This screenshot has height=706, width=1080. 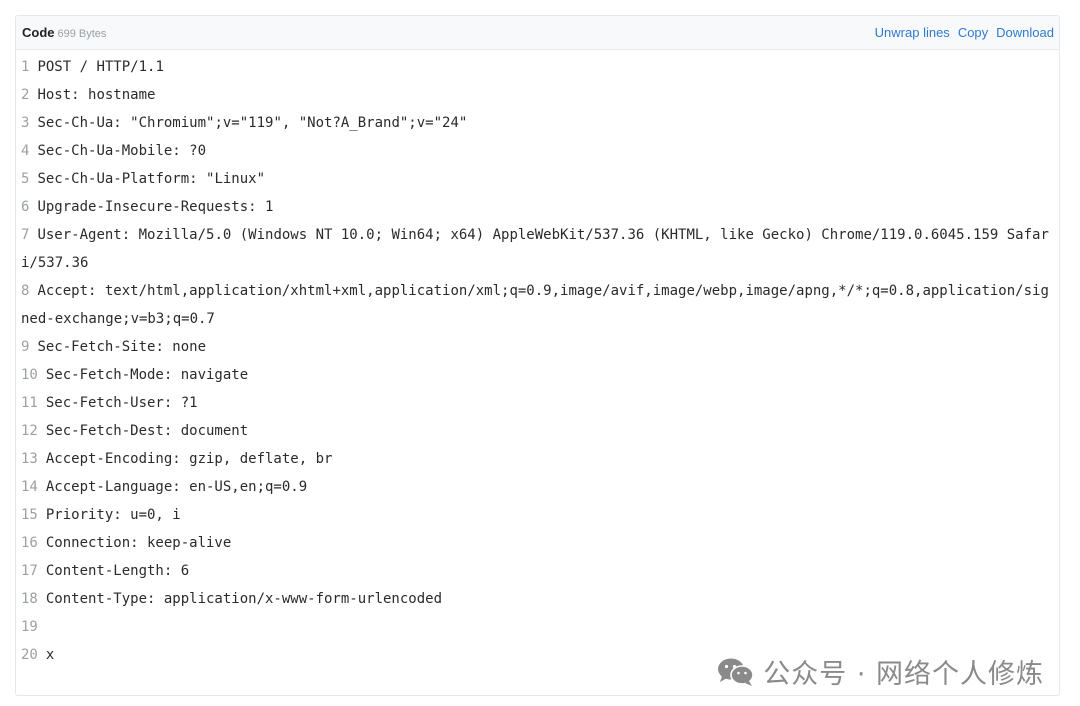 What do you see at coordinates (537, 431) in the screenshot?
I see `code-line: 12 Sec-Fetch-Dest: document` at bounding box center [537, 431].